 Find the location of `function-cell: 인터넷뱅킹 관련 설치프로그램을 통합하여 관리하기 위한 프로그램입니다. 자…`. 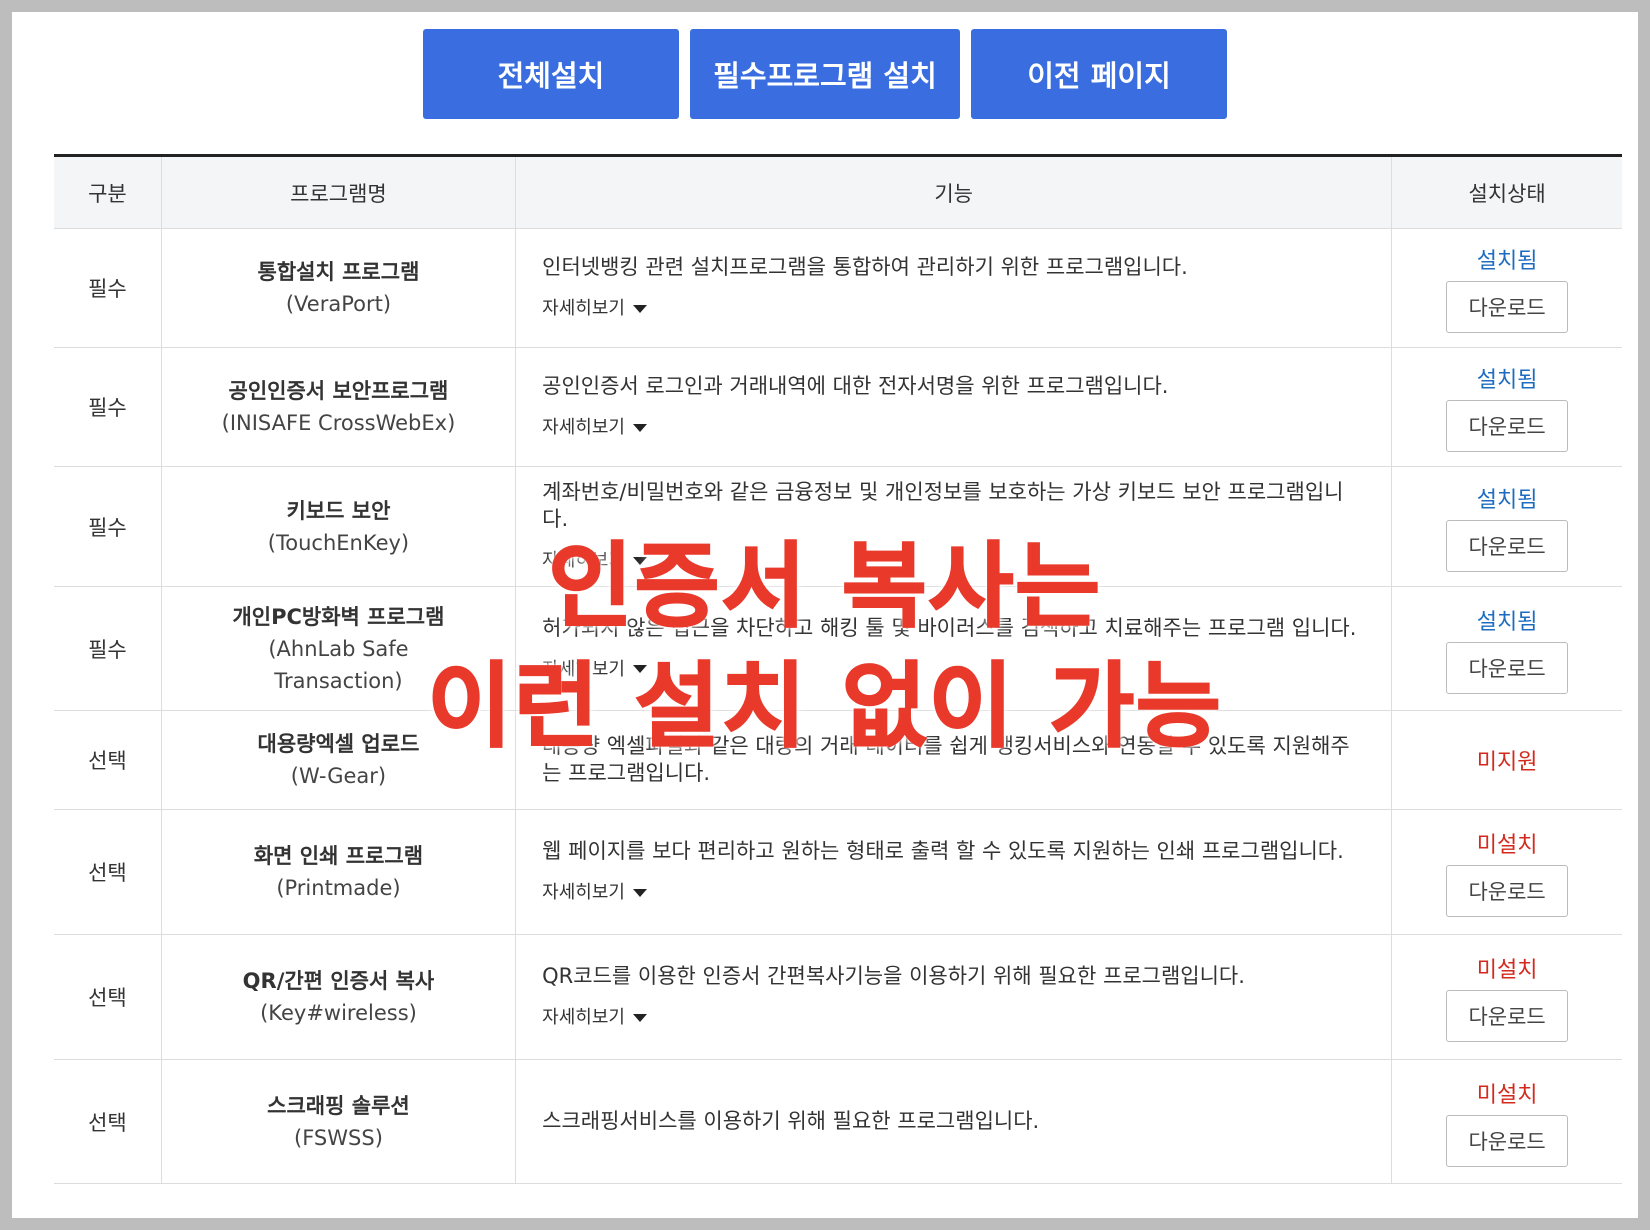

function-cell: 인터넷뱅킹 관련 설치프로그램을 통합하여 관리하기 위한 프로그램입니다. 자… is located at coordinates (953, 288).